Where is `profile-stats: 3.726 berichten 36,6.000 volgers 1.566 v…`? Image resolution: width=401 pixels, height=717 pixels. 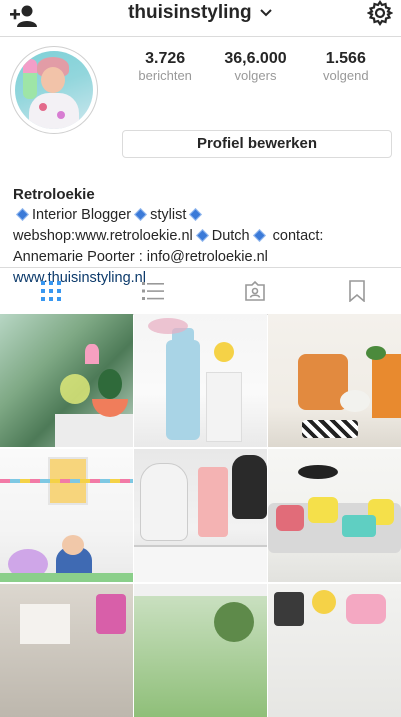 profile-stats: 3.726 berichten 36,6.000 volgers 1.566 v… is located at coordinates (255, 67).